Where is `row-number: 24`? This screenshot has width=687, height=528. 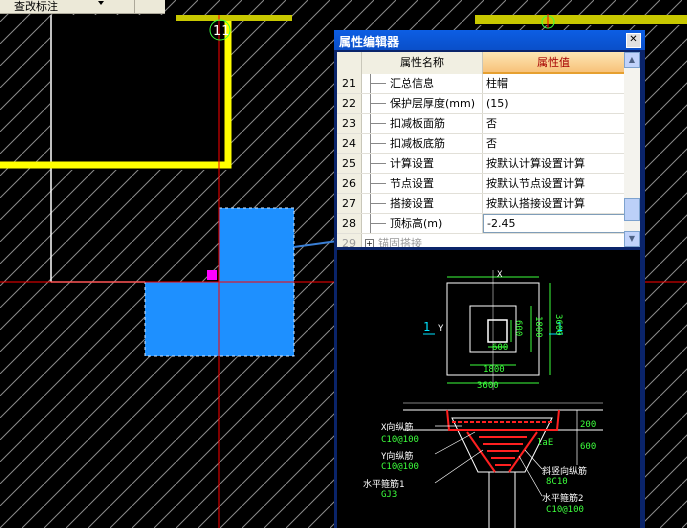 row-number: 24 is located at coordinates (349, 143).